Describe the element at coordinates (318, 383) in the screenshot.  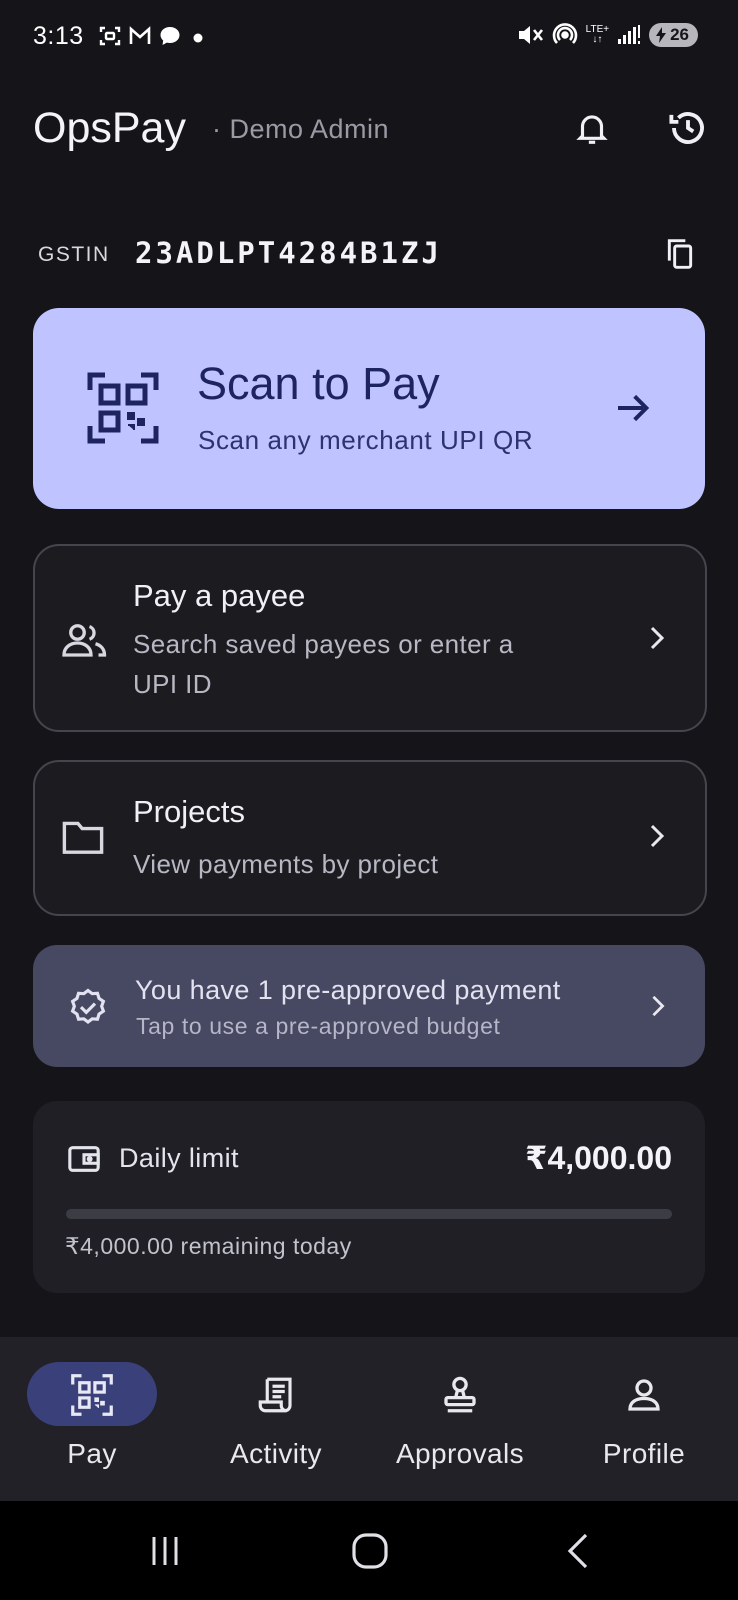
I see `scan-title: Scan to Pay` at that location.